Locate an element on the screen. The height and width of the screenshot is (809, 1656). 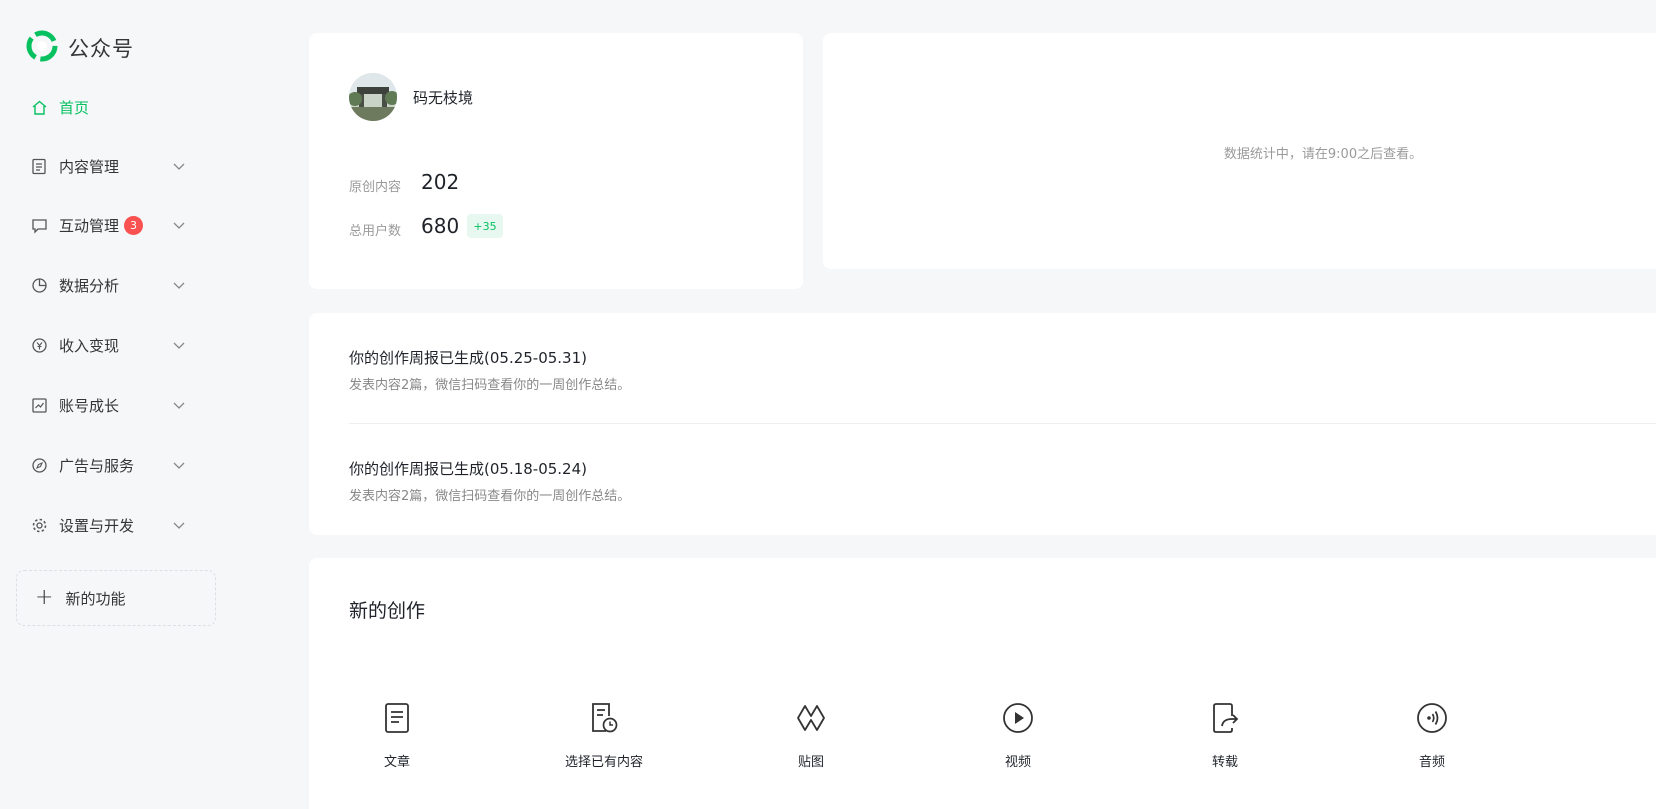
data-pending-note: 数据统计中，请在9:00之后查看。 is located at coordinates (1323, 154).